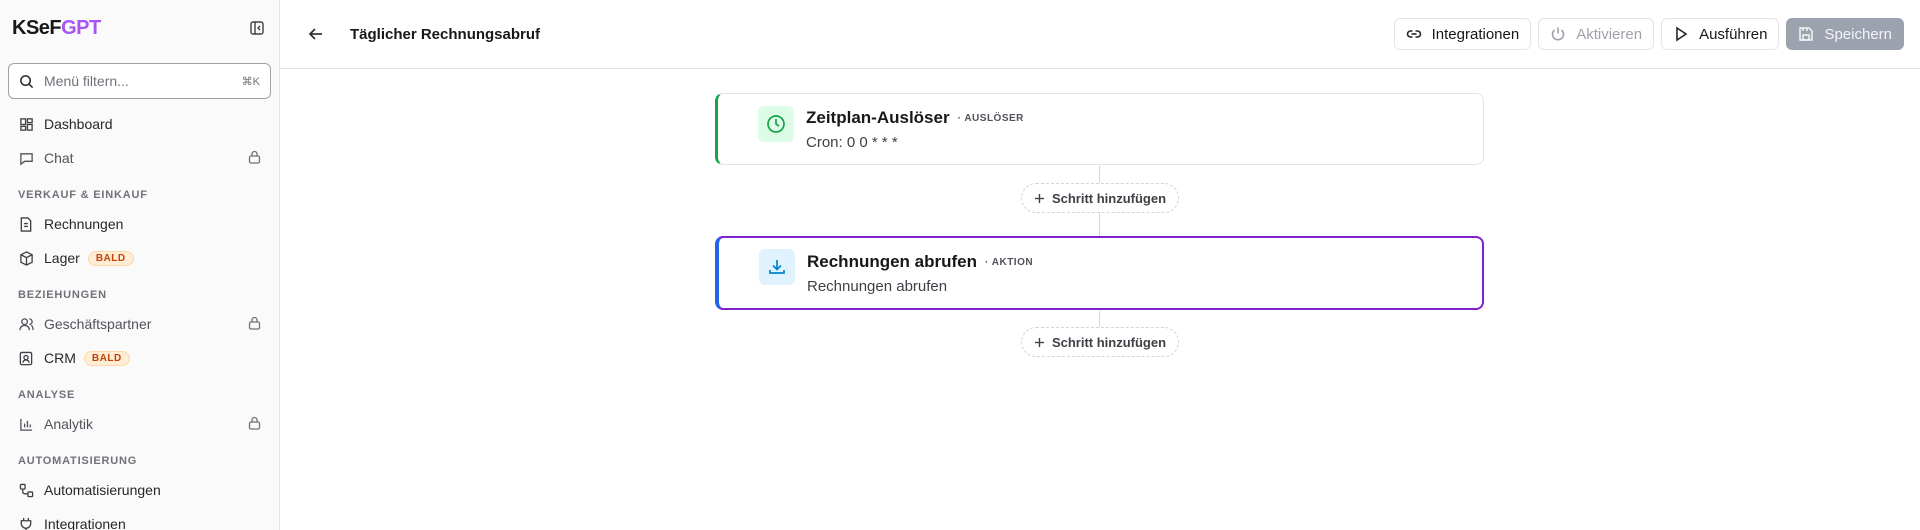  I want to click on sidebar-item-label: Dashboard, so click(78, 124).